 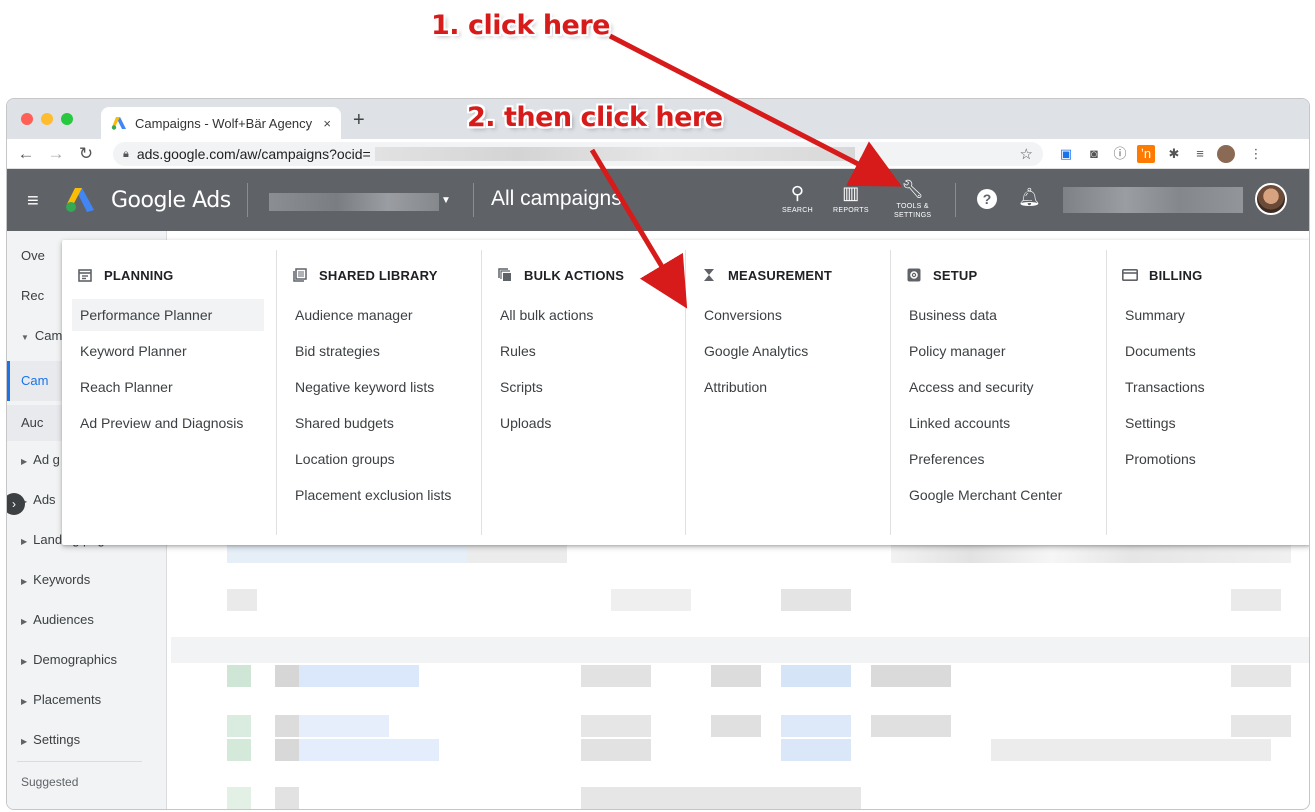 I want to click on annotation-step-1: 1. click here, so click(x=520, y=25).